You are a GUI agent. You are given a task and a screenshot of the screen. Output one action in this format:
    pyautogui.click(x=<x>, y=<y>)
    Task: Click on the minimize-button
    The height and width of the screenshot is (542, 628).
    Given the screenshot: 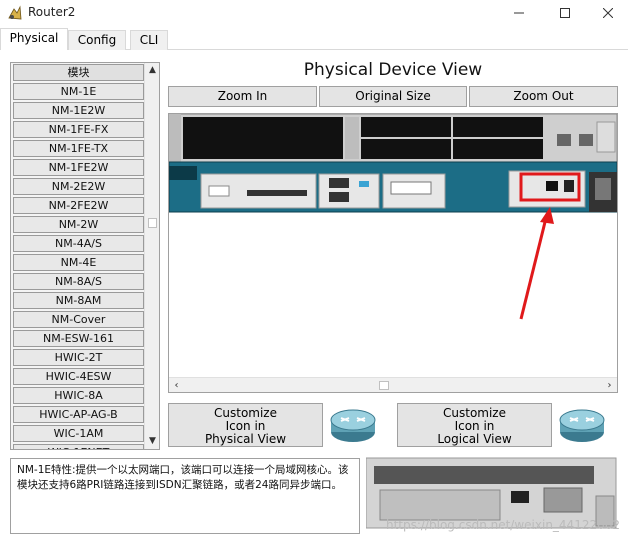 What is the action you would take?
    pyautogui.click(x=519, y=13)
    